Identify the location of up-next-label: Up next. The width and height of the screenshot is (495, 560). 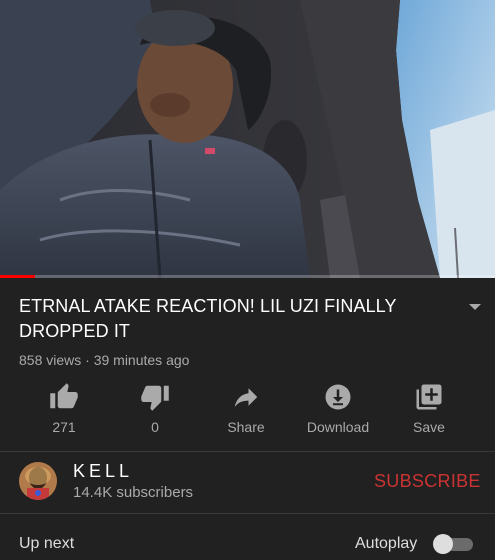
(47, 543).